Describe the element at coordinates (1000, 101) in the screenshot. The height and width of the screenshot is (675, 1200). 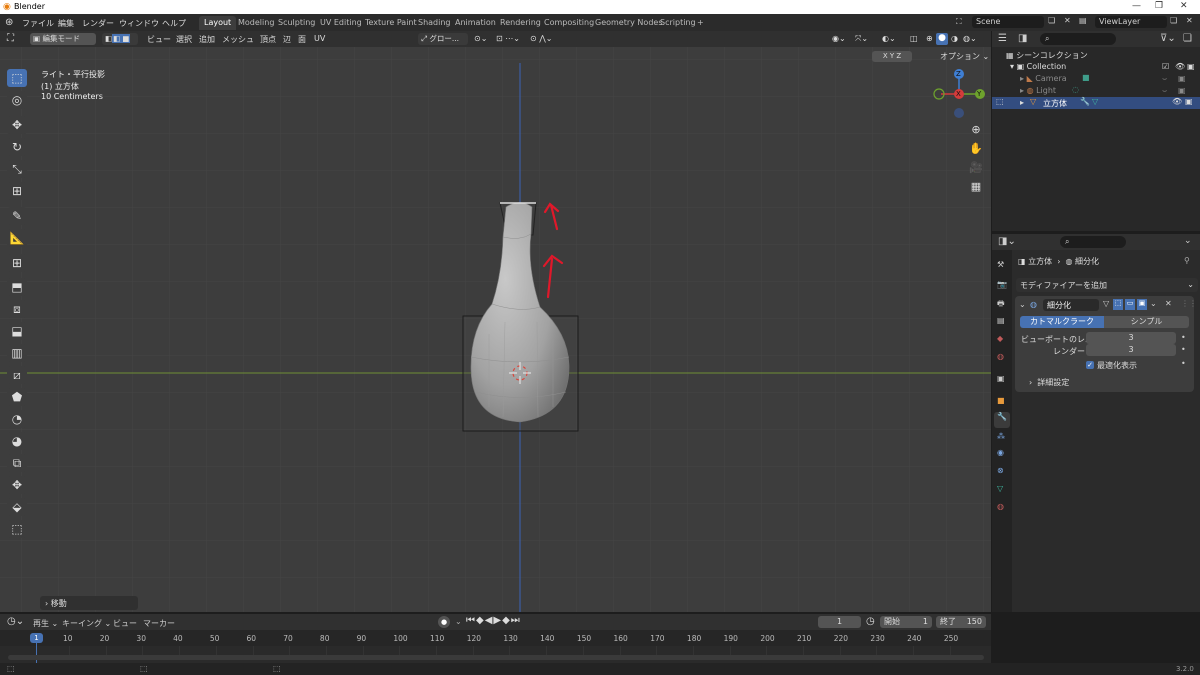
I see `edit-mode-icon: ⬚` at that location.